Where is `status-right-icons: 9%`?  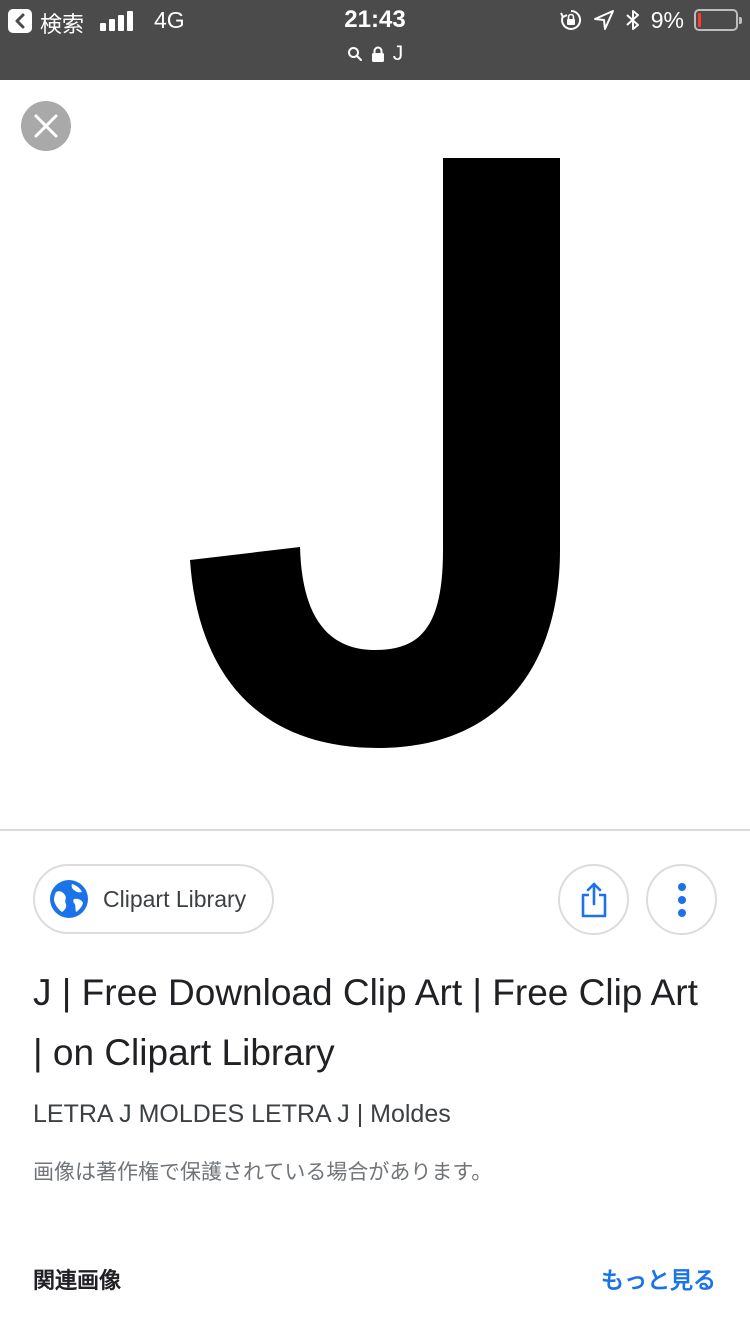 status-right-icons: 9% is located at coordinates (650, 19).